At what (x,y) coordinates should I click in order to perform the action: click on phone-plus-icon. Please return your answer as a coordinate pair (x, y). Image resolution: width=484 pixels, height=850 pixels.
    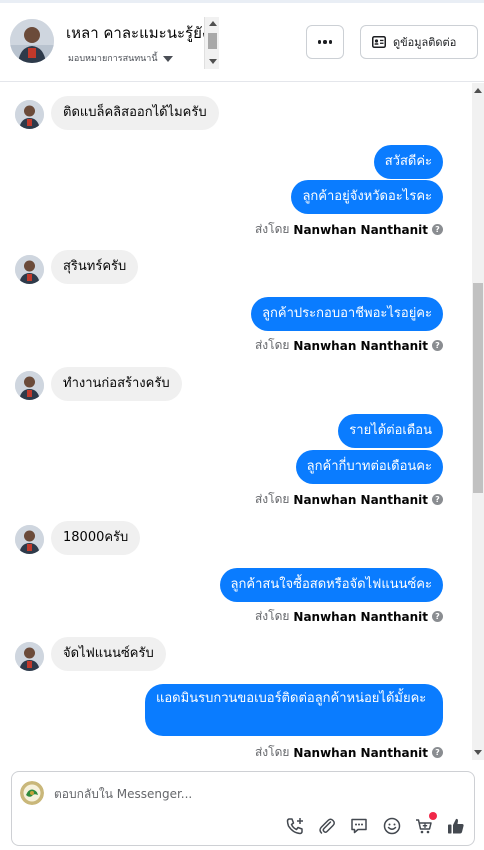
    Looking at the image, I should click on (295, 826).